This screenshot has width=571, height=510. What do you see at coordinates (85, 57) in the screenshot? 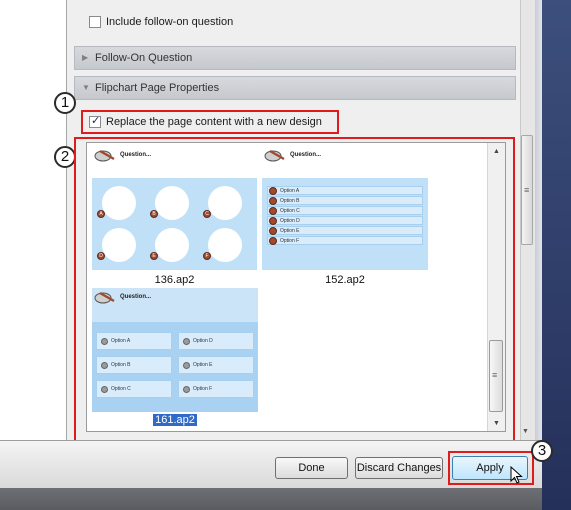
I see `expand-arrow-icon: ▶` at bounding box center [85, 57].